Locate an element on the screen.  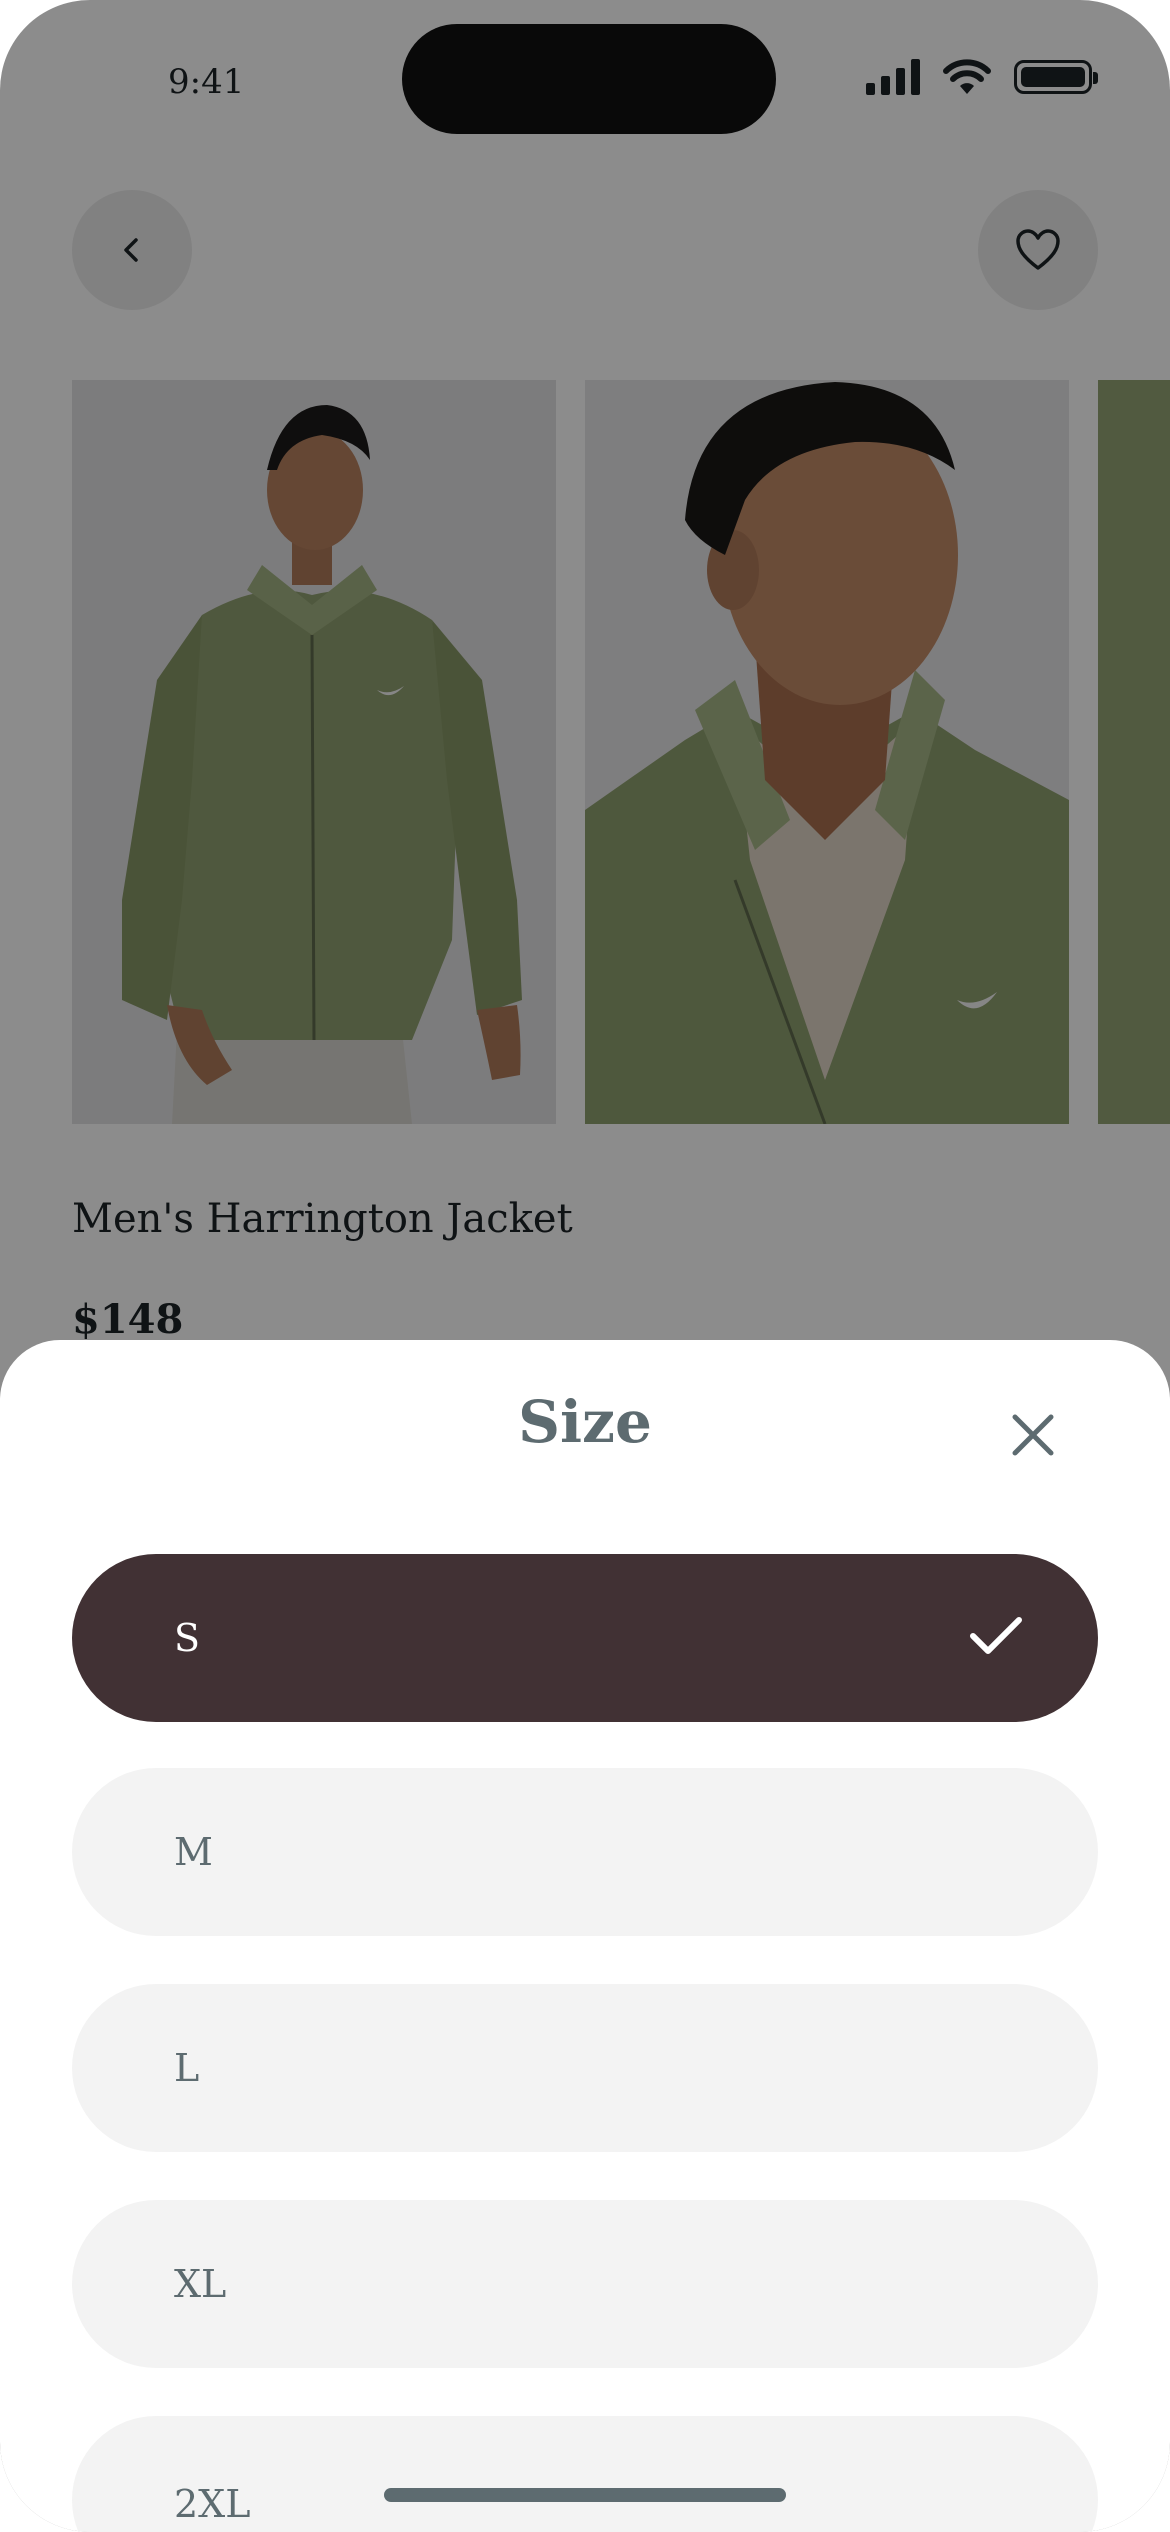
close-button is located at coordinates (1033, 1435).